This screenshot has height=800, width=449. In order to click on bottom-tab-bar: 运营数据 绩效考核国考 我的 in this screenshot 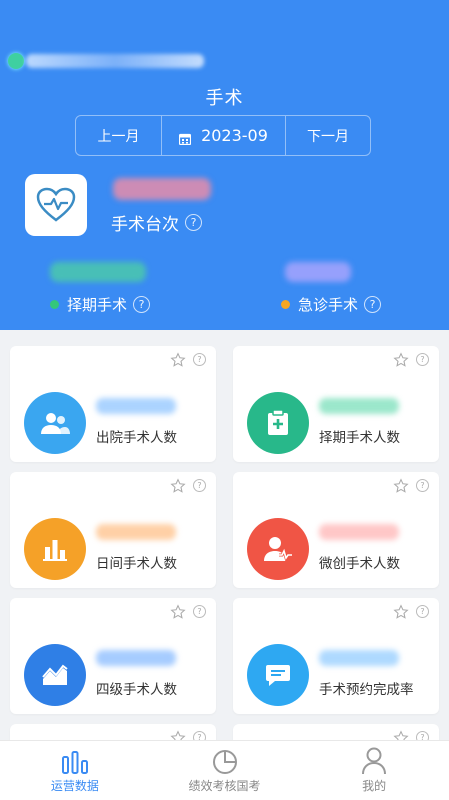, I will do `click(224, 770)`.